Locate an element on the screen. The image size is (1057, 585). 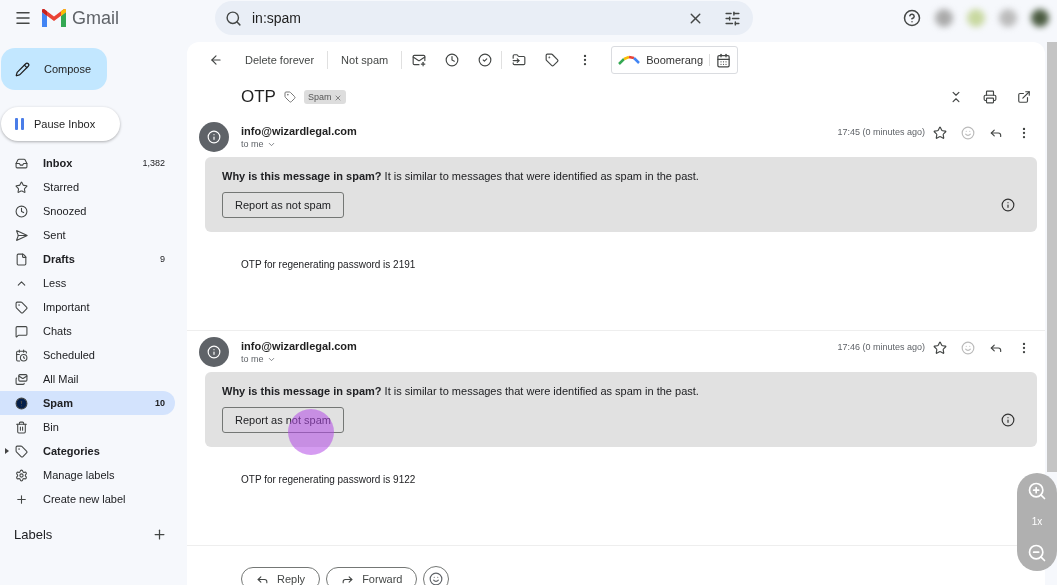
pause-inbox-button: Pause Inbox is located at coordinates (60, 124).